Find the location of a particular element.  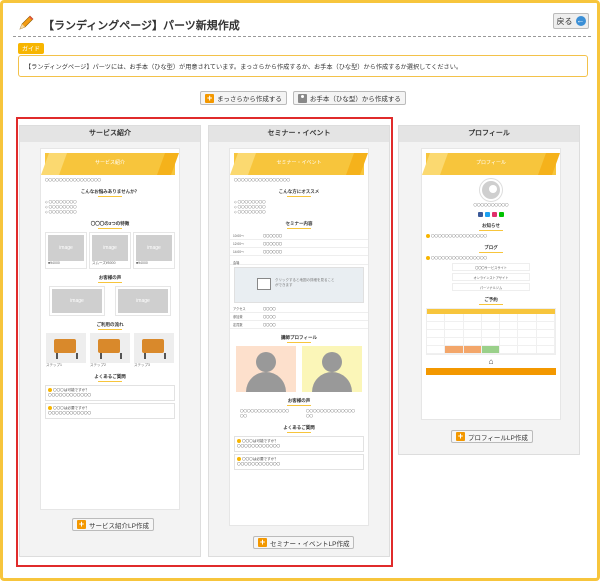

preview-section-title: 〇〇〇の3つの特徴 is located at coordinates (110, 223).